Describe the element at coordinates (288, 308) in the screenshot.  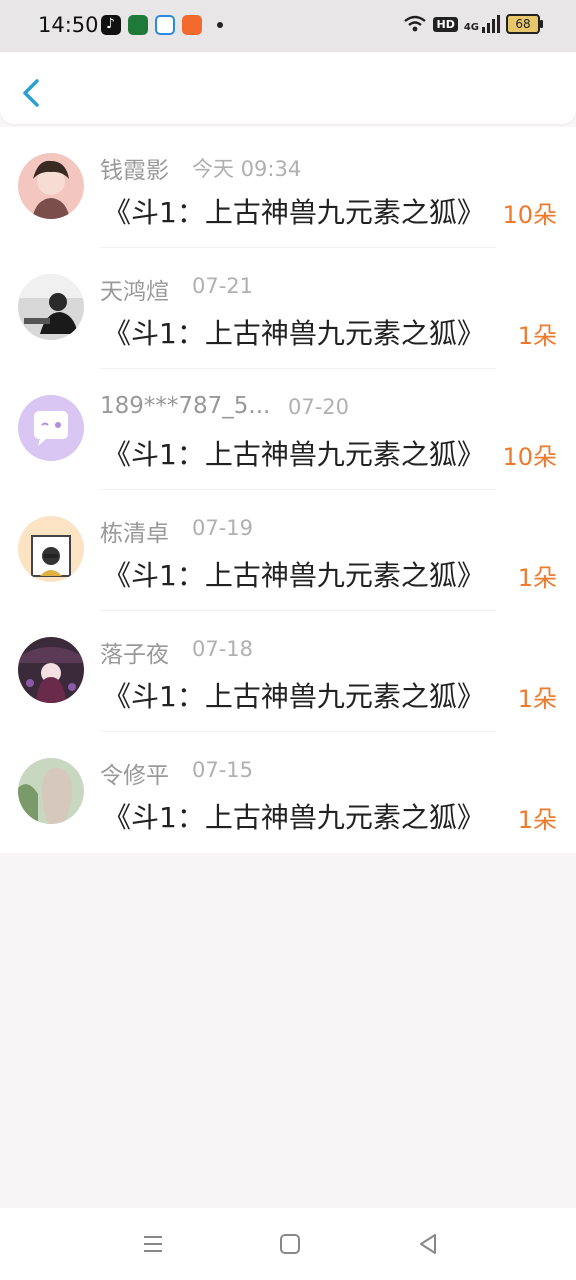
I see `list-item: 天鸿煊 07-21 《斗1：上古神兽九元素之狐》 1朵` at that location.